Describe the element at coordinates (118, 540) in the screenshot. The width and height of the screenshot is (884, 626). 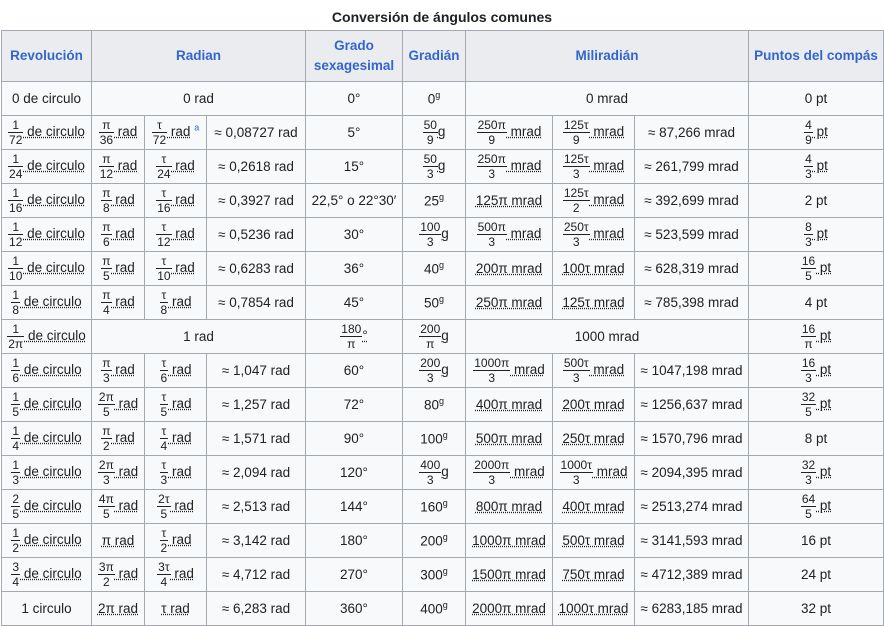
I see `cell-text: π rad` at that location.